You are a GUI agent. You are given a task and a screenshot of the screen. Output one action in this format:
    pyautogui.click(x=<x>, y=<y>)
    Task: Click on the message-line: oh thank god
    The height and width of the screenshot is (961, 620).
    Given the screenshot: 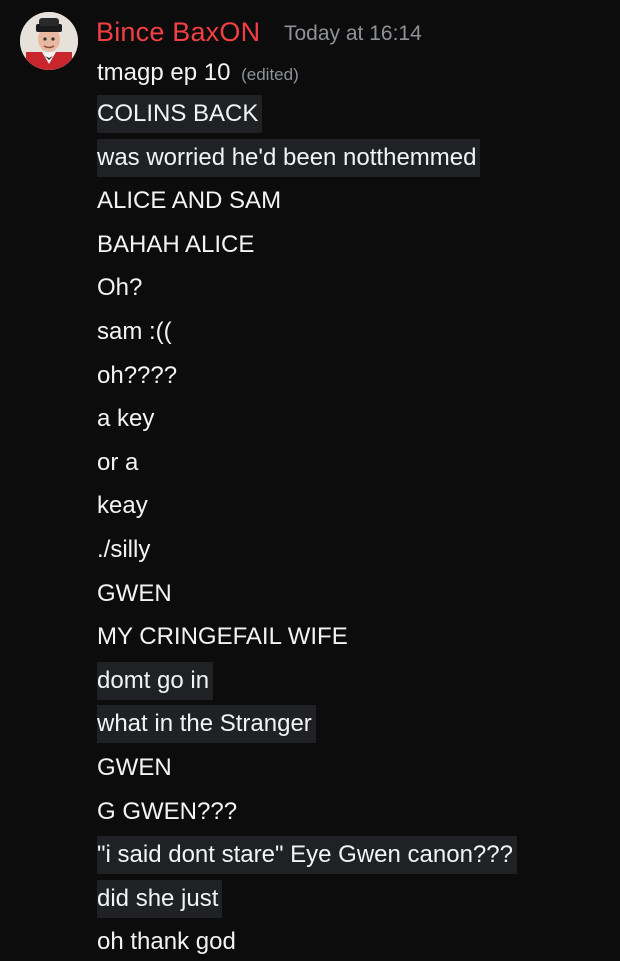 What is the action you would take?
    pyautogui.click(x=166, y=942)
    